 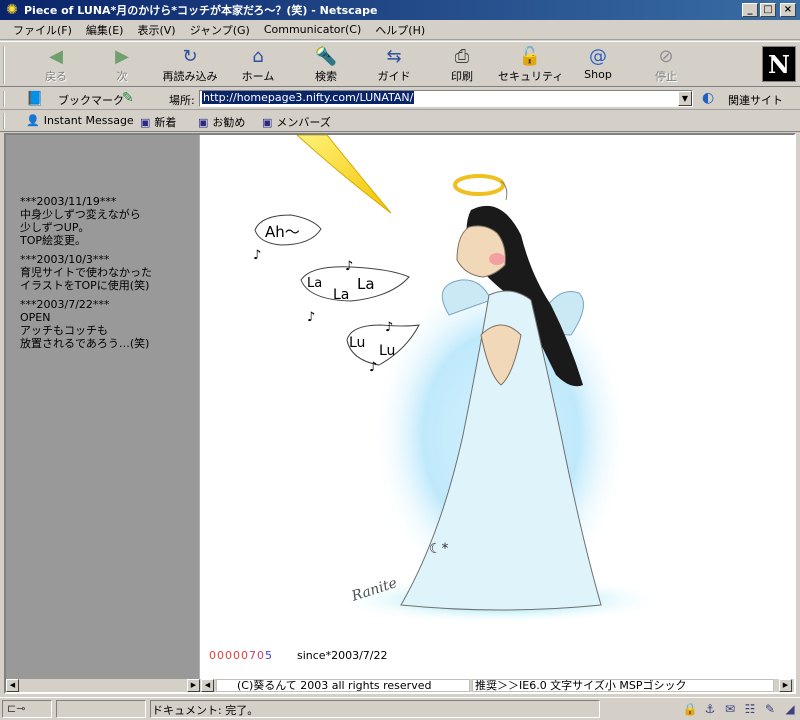 I want to click on menu-view: 表示(V), so click(x=156, y=30).